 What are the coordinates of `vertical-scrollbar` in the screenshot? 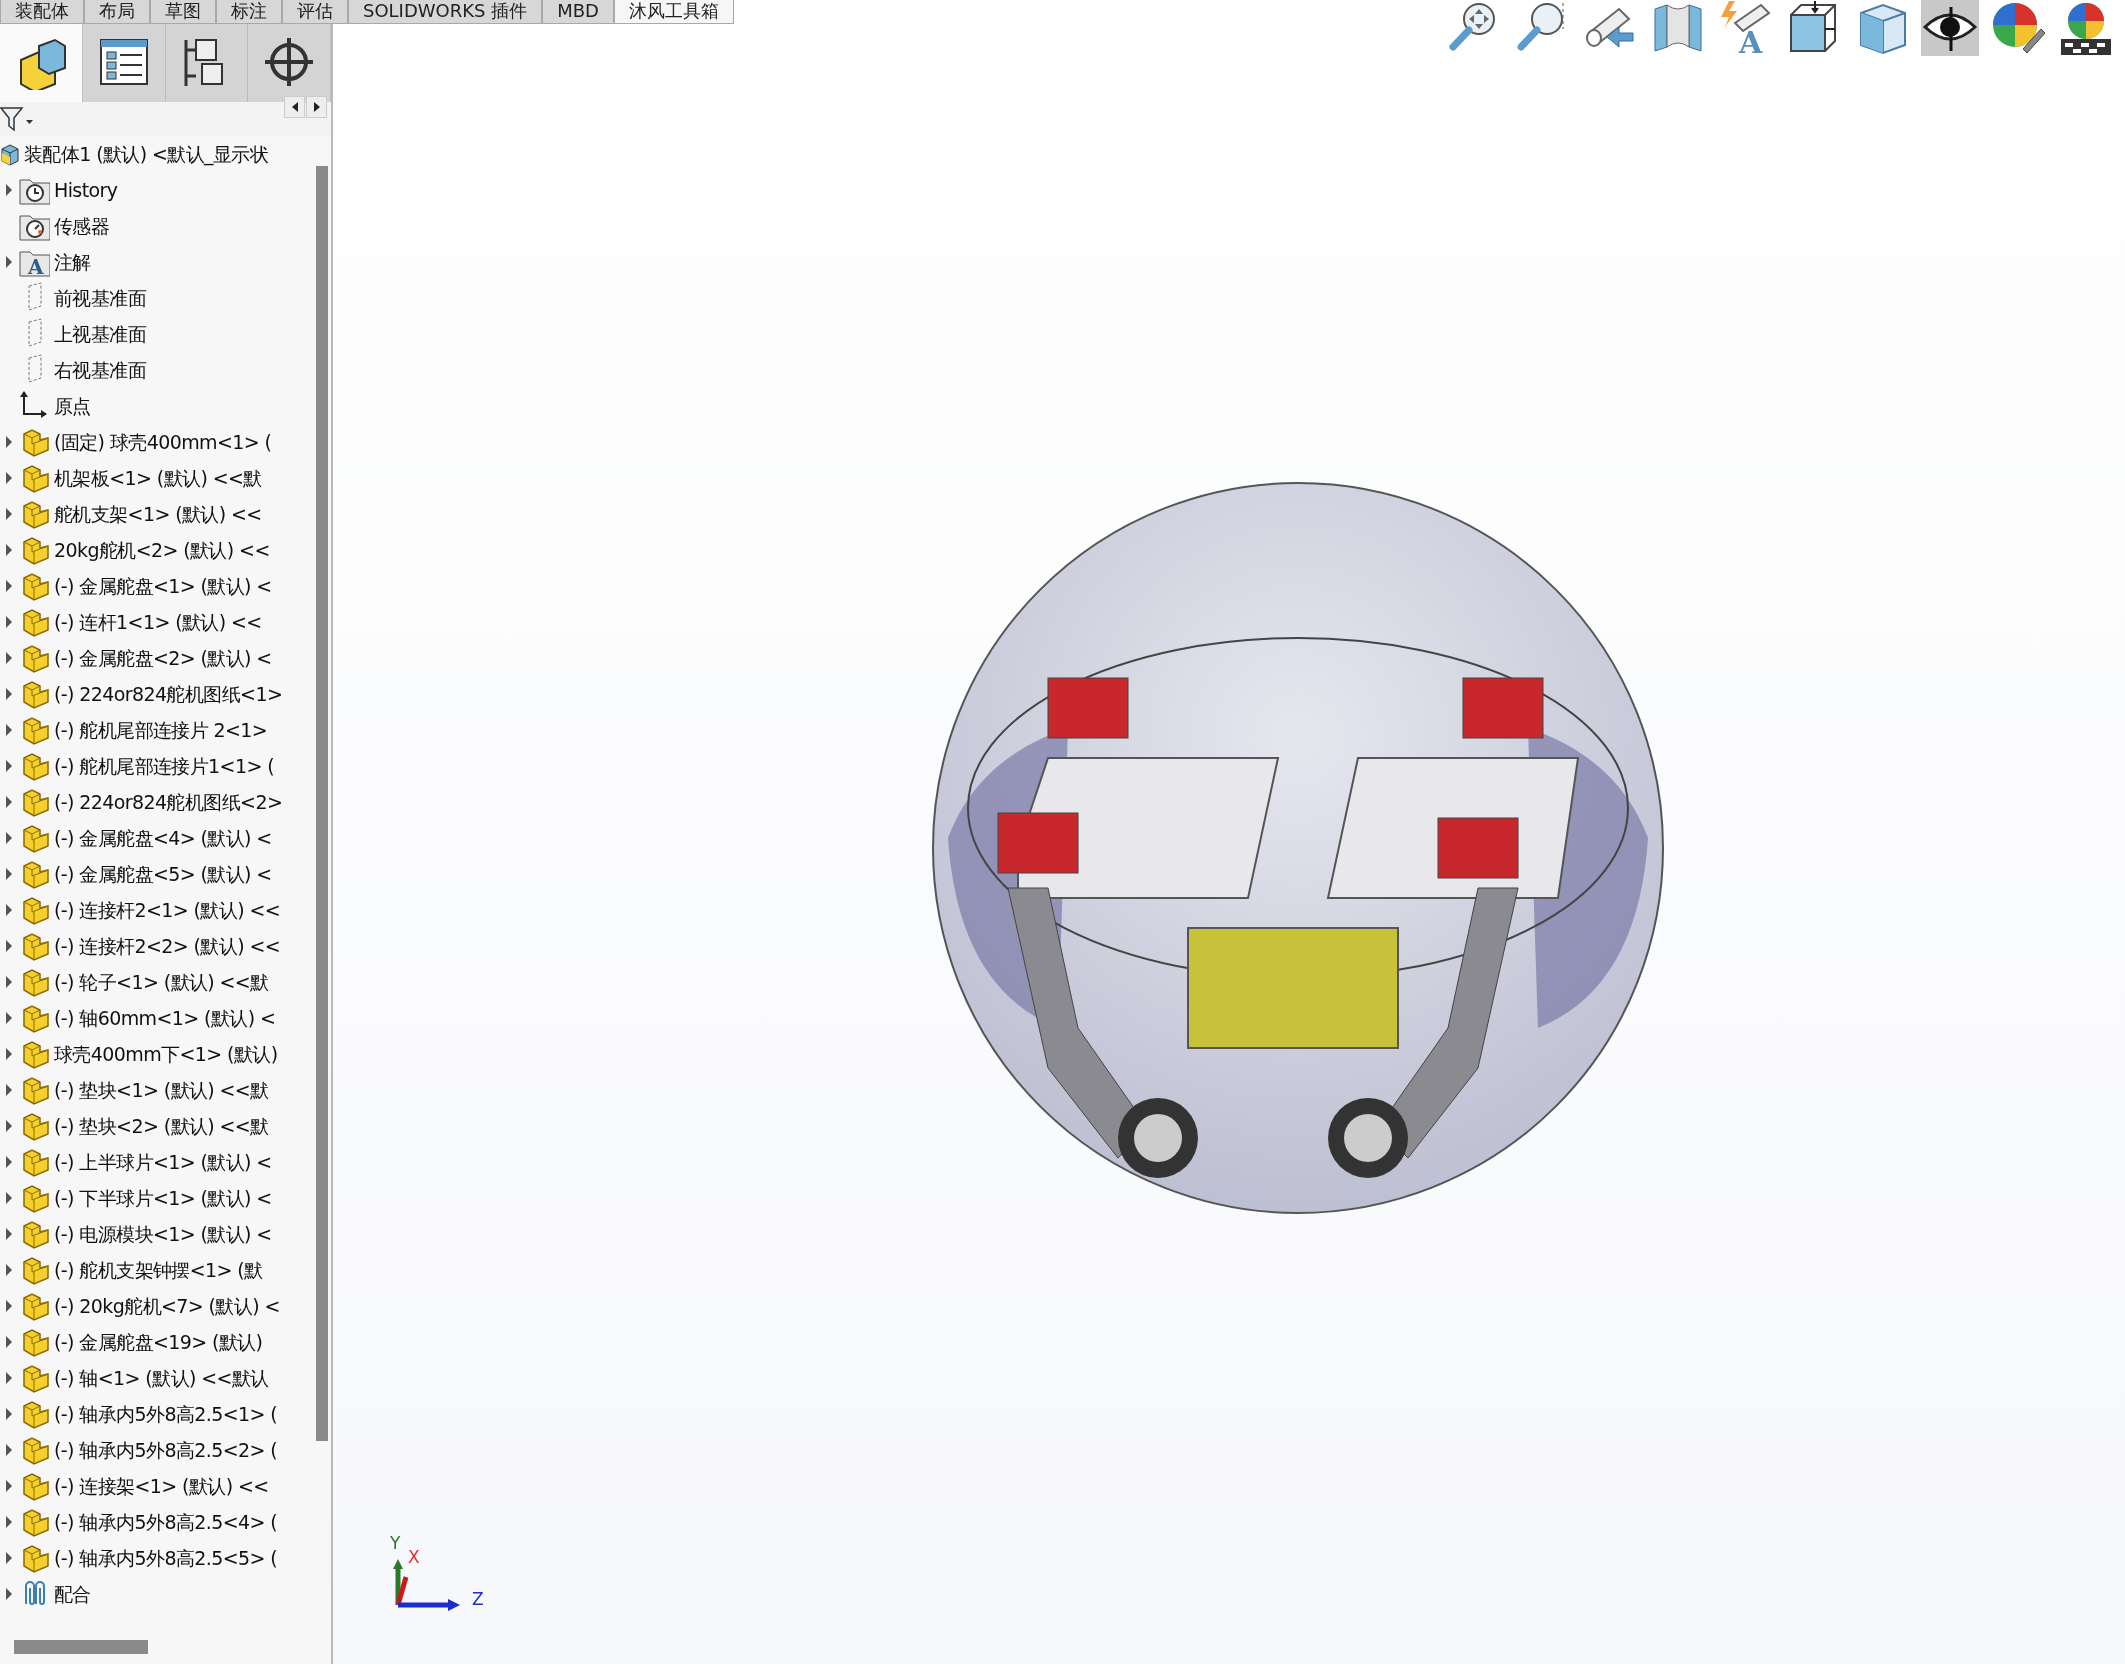 It's located at (322, 803).